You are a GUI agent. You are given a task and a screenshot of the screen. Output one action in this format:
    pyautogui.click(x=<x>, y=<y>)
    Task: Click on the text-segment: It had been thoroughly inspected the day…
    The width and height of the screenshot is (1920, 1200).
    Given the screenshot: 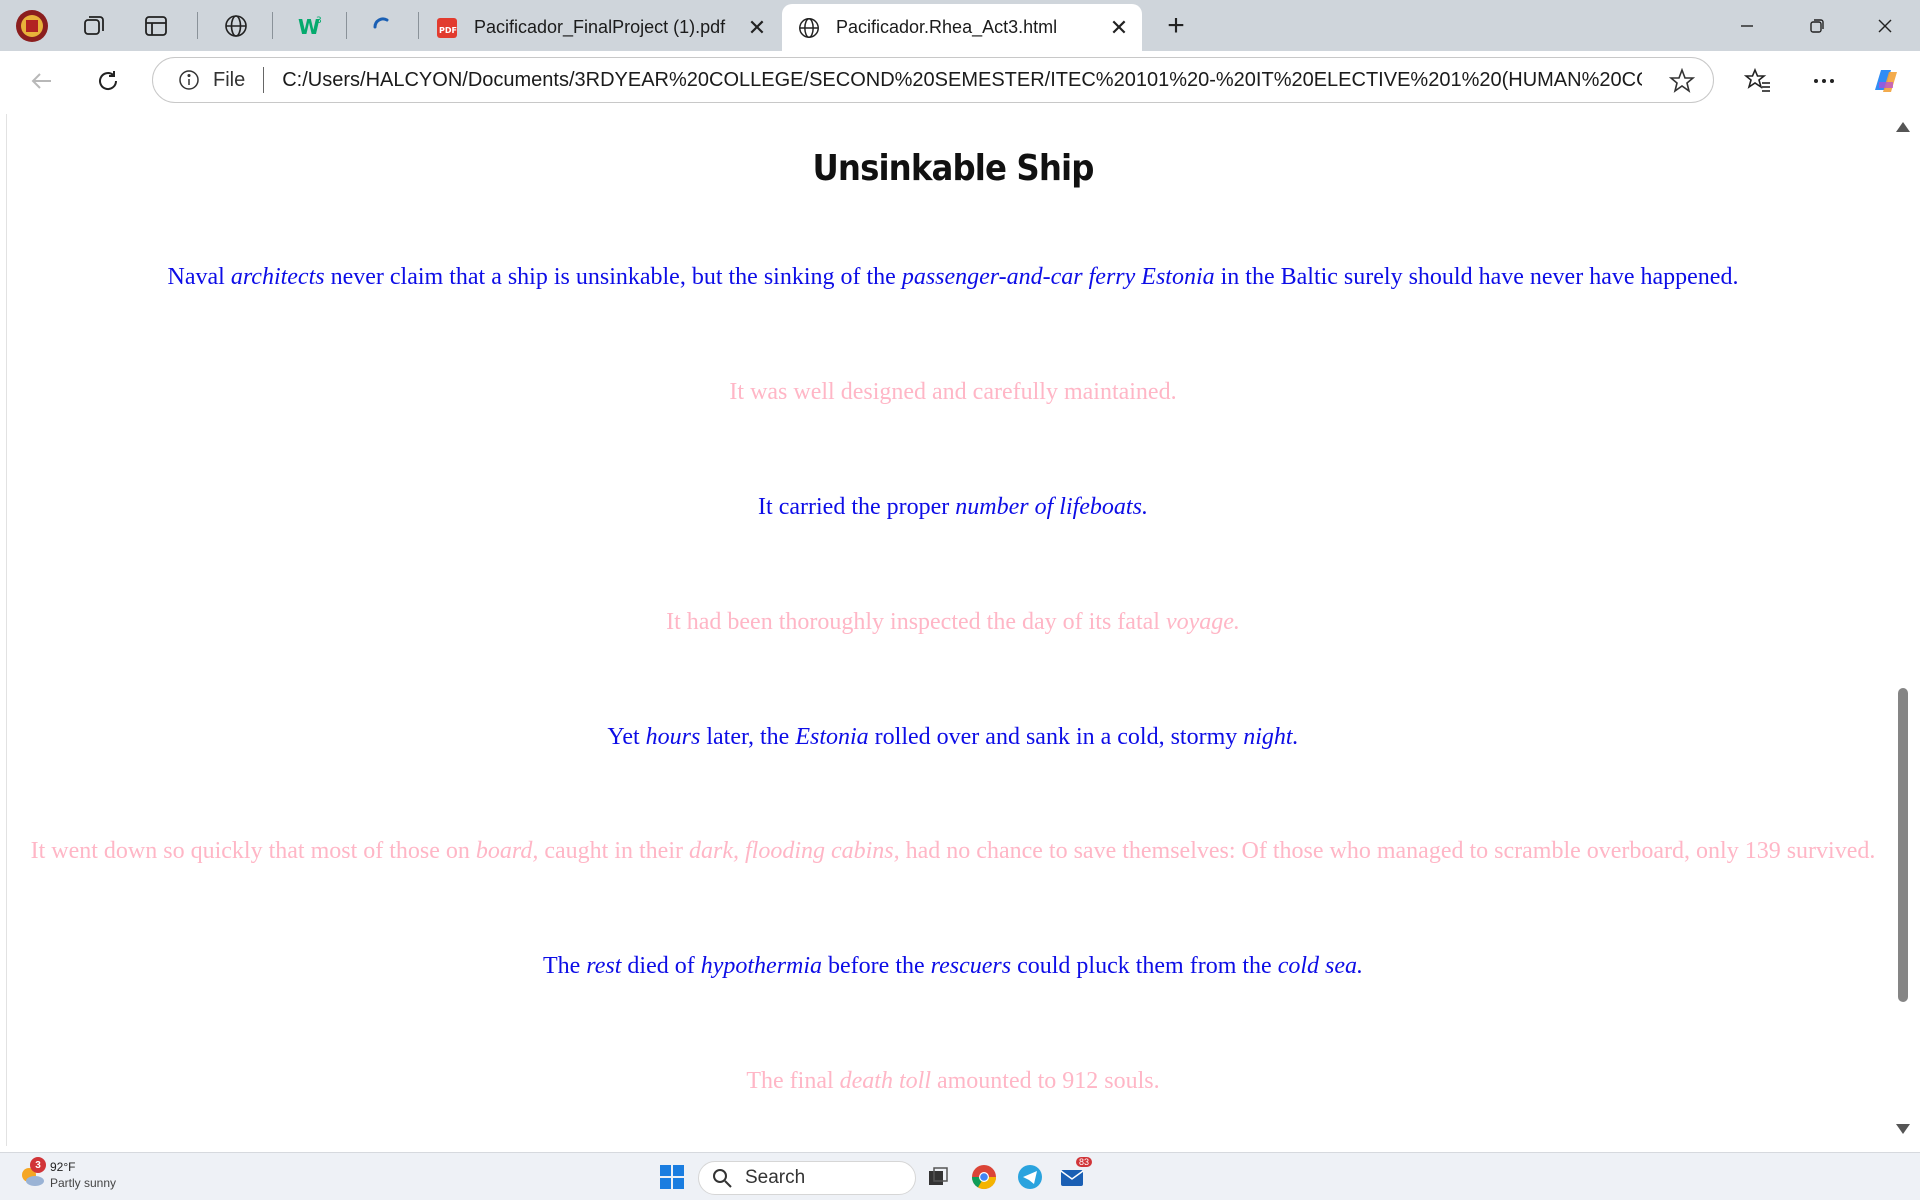 What is the action you would take?
    pyautogui.click(x=916, y=622)
    